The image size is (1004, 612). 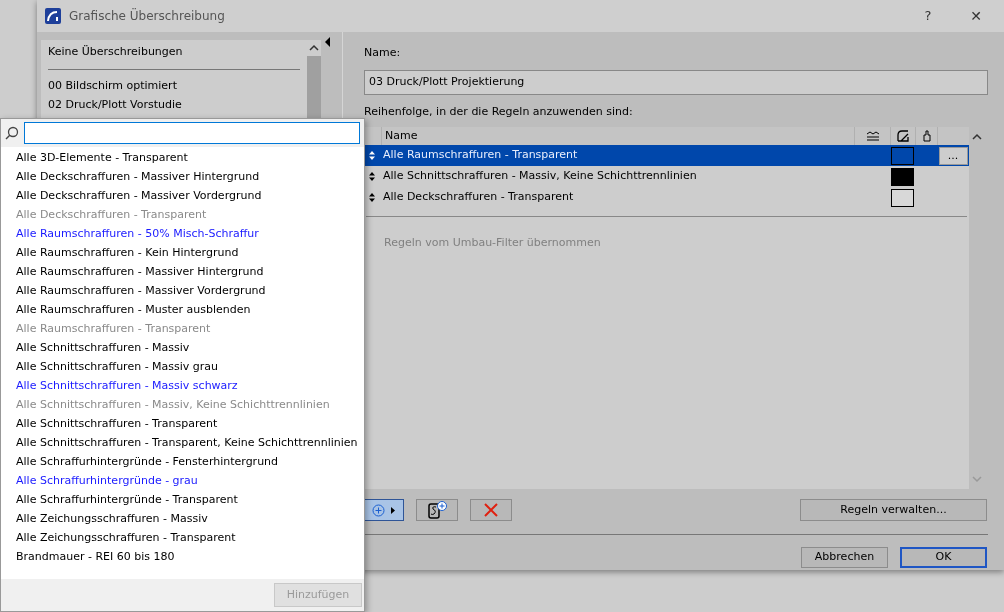 What do you see at coordinates (182, 518) in the screenshot?
I see `rule-option: Alle Zeichungsschraffuren - Massiv` at bounding box center [182, 518].